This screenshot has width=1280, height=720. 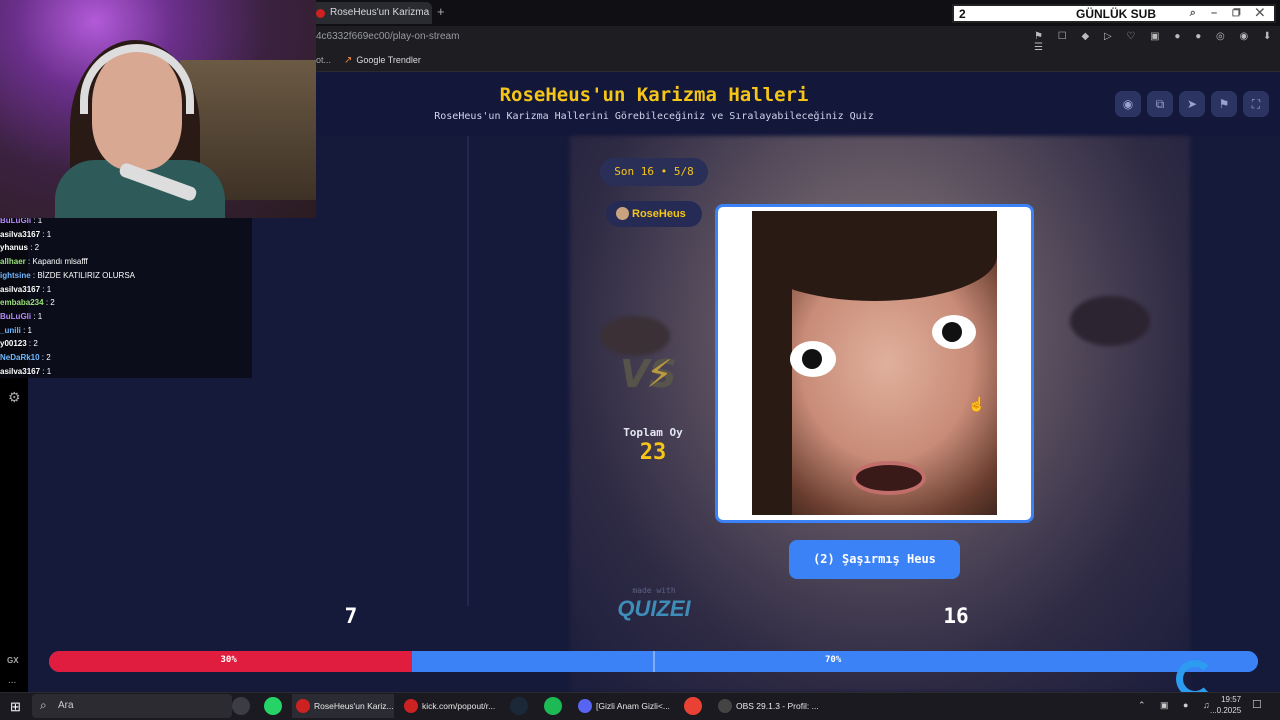 I want to click on whatsapp-icon, so click(x=273, y=706).